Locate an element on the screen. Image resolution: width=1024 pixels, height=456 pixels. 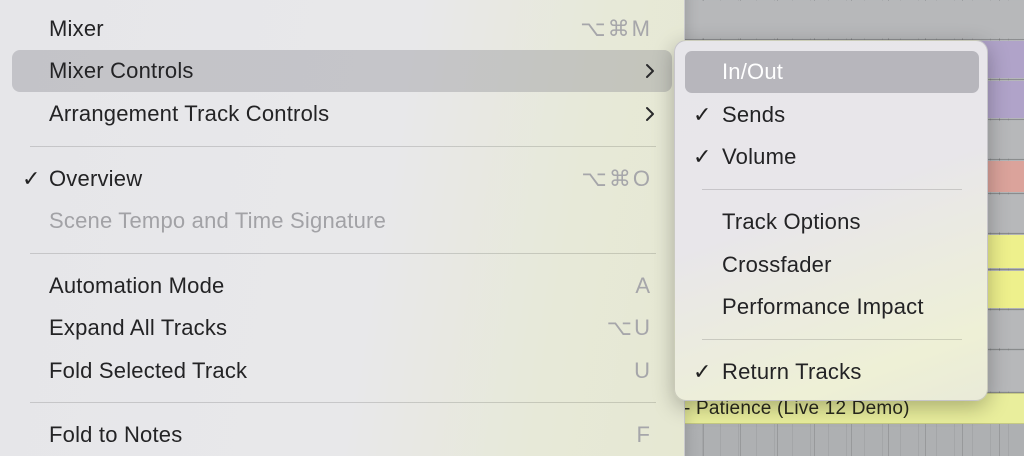
menu-item-label: Overview is located at coordinates (96, 178).